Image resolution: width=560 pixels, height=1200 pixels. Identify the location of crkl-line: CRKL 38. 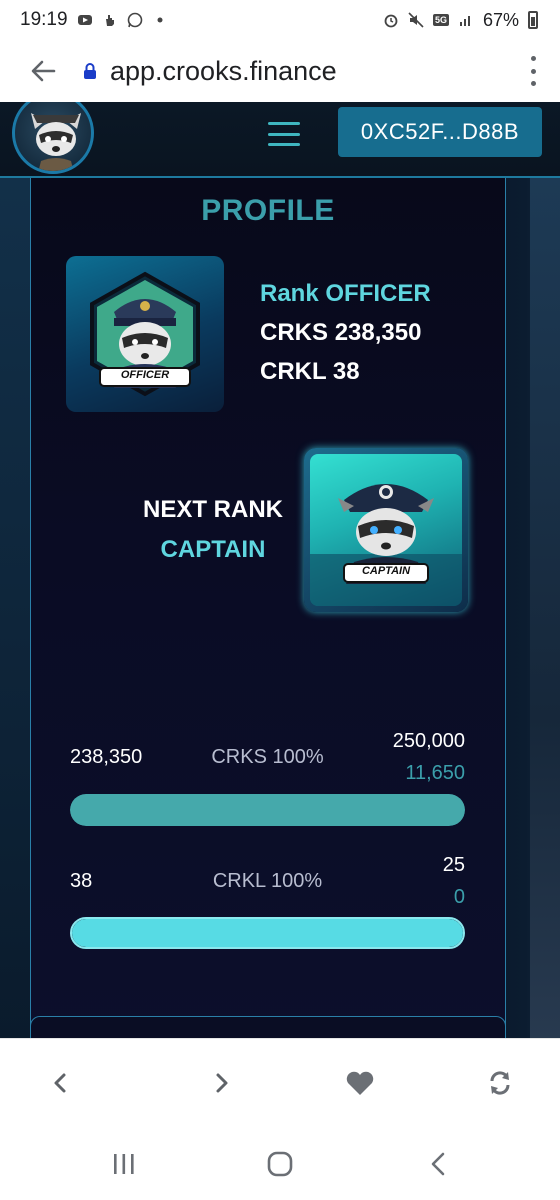
(345, 372).